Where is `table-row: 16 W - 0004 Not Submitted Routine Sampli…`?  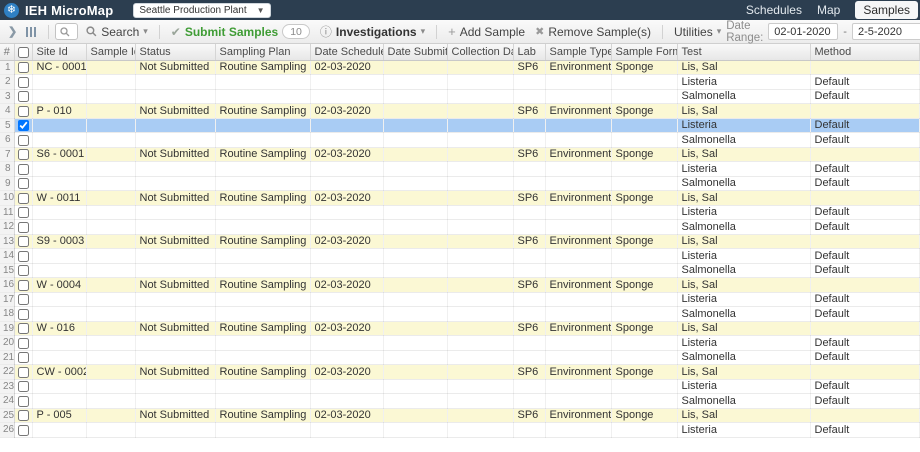
table-row: 16 W - 0004 Not Submitted Routine Sampli… is located at coordinates (460, 285).